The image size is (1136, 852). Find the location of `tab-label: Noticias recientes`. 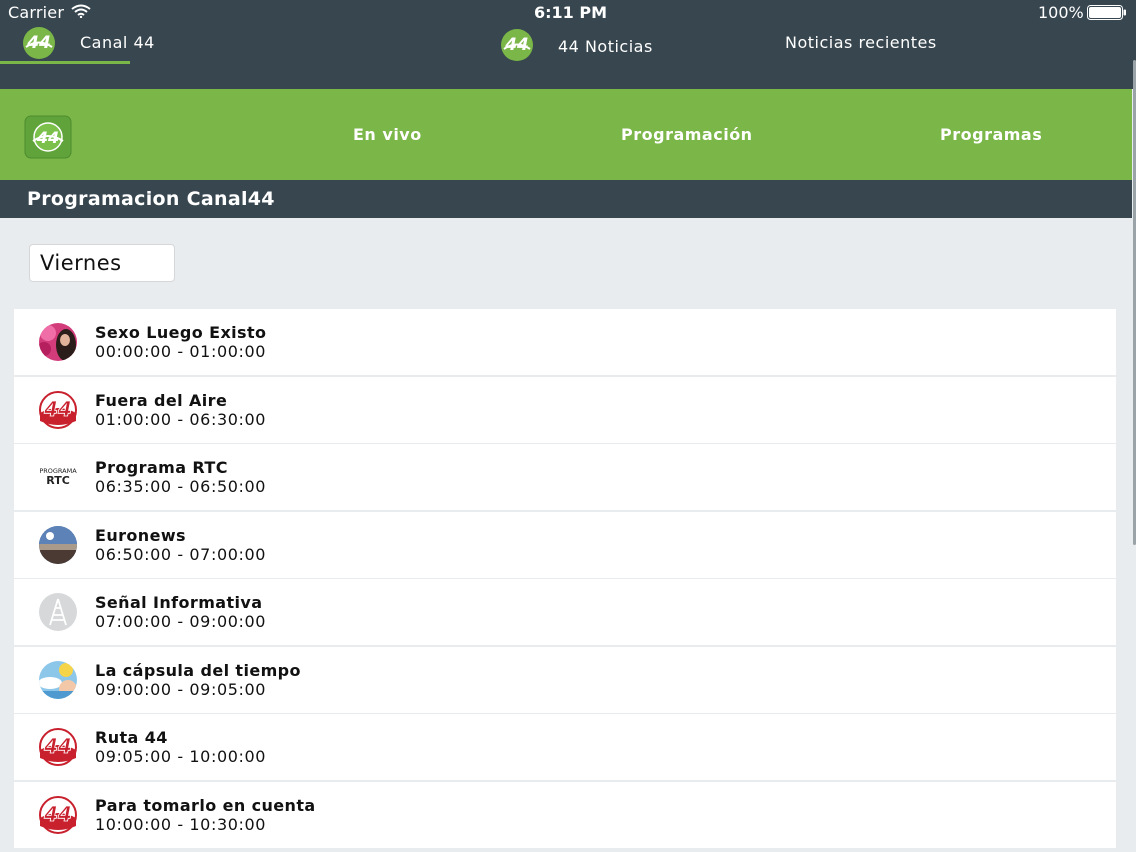

tab-label: Noticias recientes is located at coordinates (861, 42).